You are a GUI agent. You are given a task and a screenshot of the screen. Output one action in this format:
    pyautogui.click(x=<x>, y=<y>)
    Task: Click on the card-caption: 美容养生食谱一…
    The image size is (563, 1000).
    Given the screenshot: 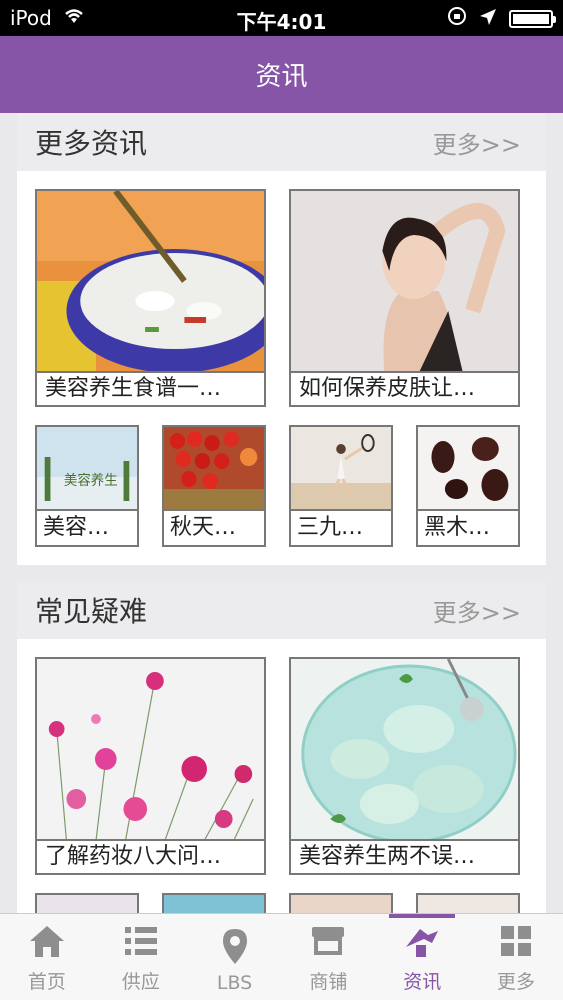 What is the action you would take?
    pyautogui.click(x=150, y=388)
    